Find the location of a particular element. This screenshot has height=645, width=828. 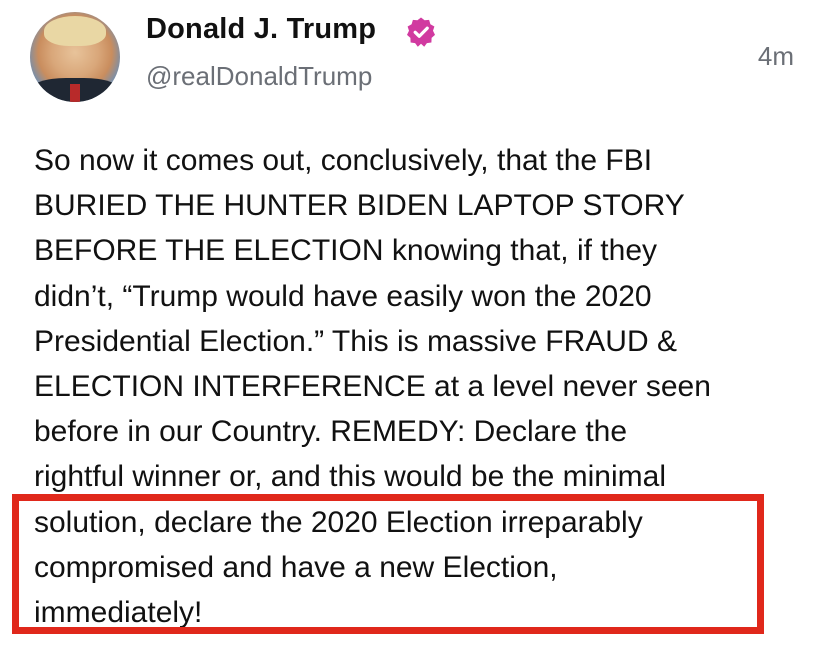

author-display-name: Donald J. Trump is located at coordinates (261, 29).